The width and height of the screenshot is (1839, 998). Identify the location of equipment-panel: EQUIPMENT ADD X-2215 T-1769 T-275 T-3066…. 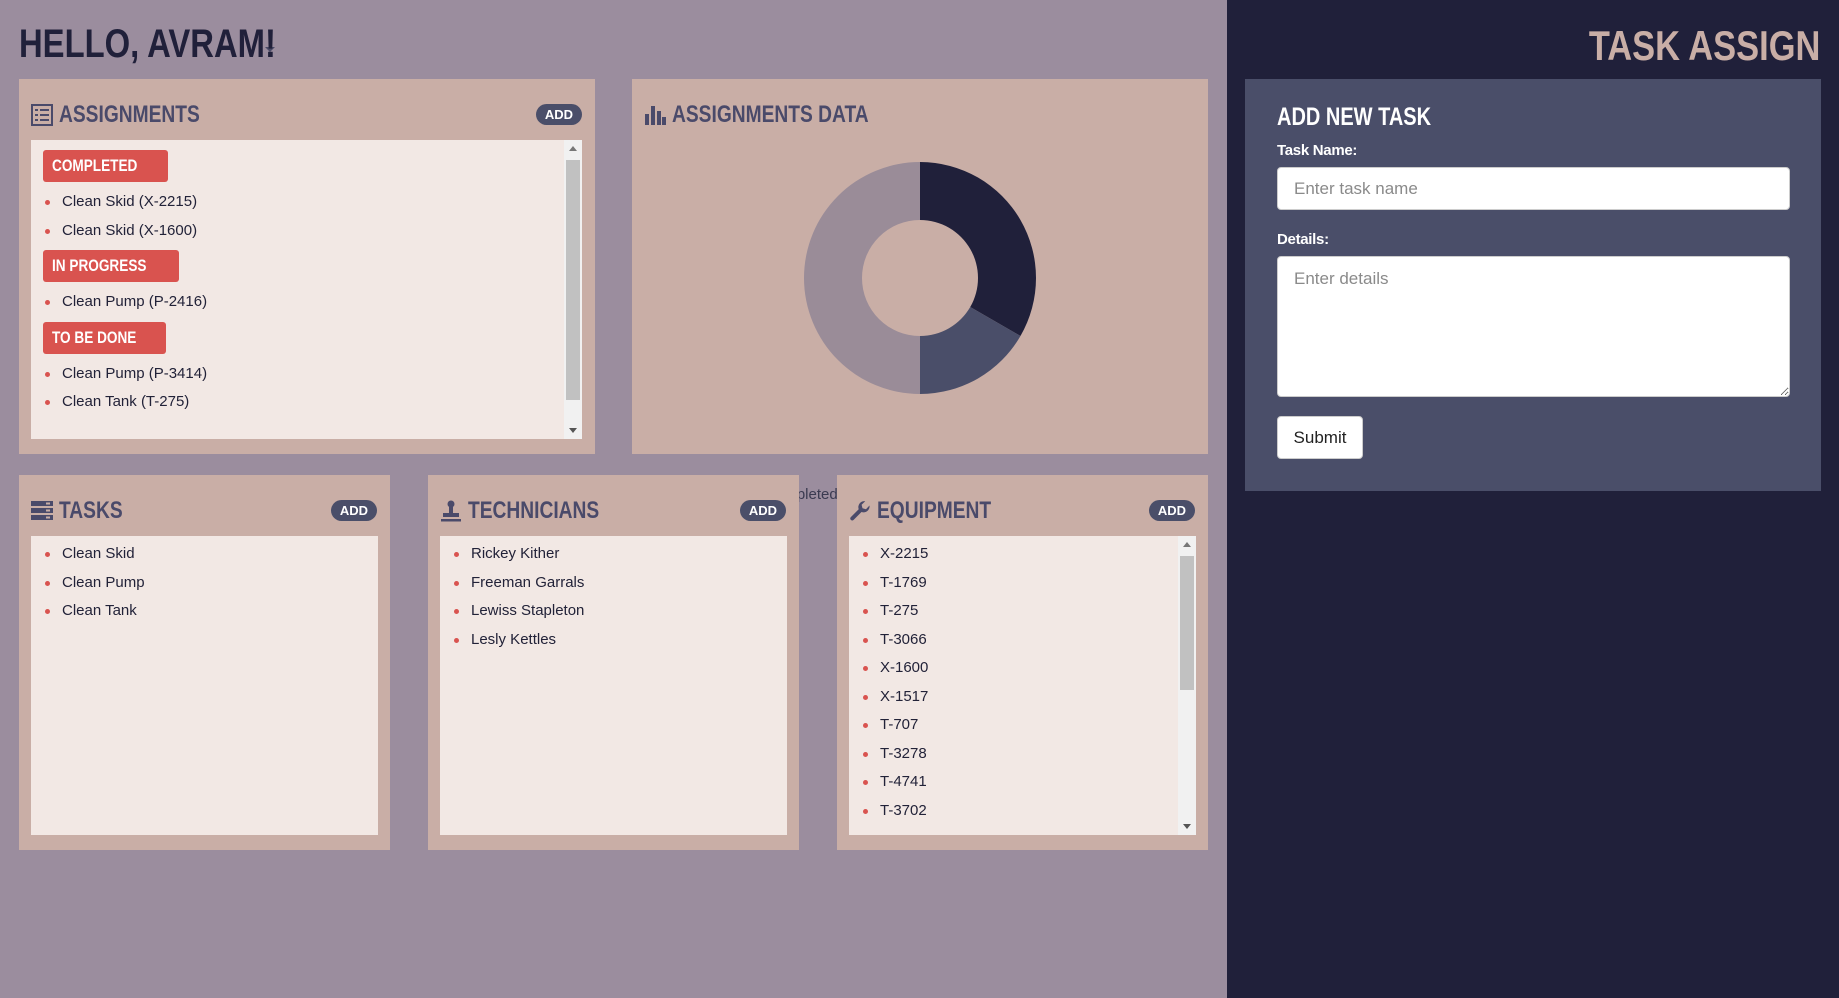
(1022, 662).